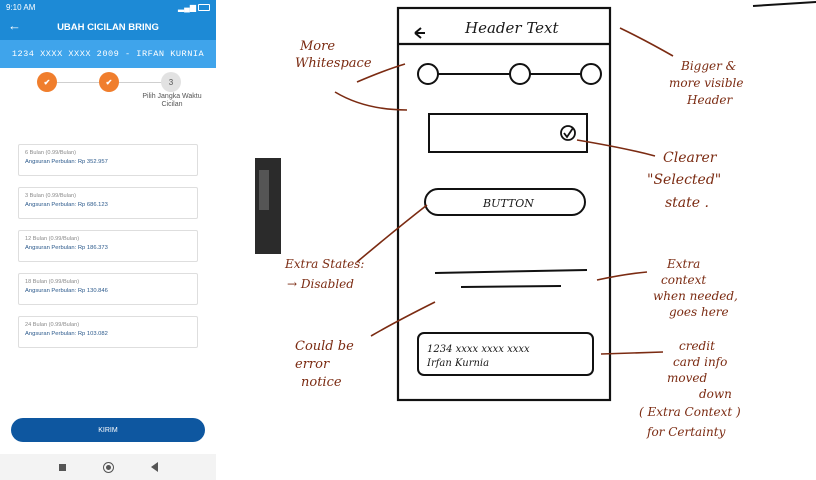 The image size is (816, 480). I want to click on stepper-line, so click(141, 82).